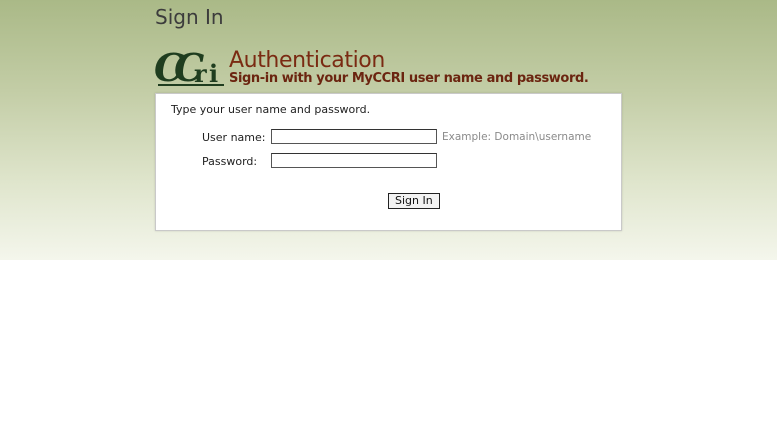 The image size is (777, 423). I want to click on username-label: User name:, so click(234, 137).